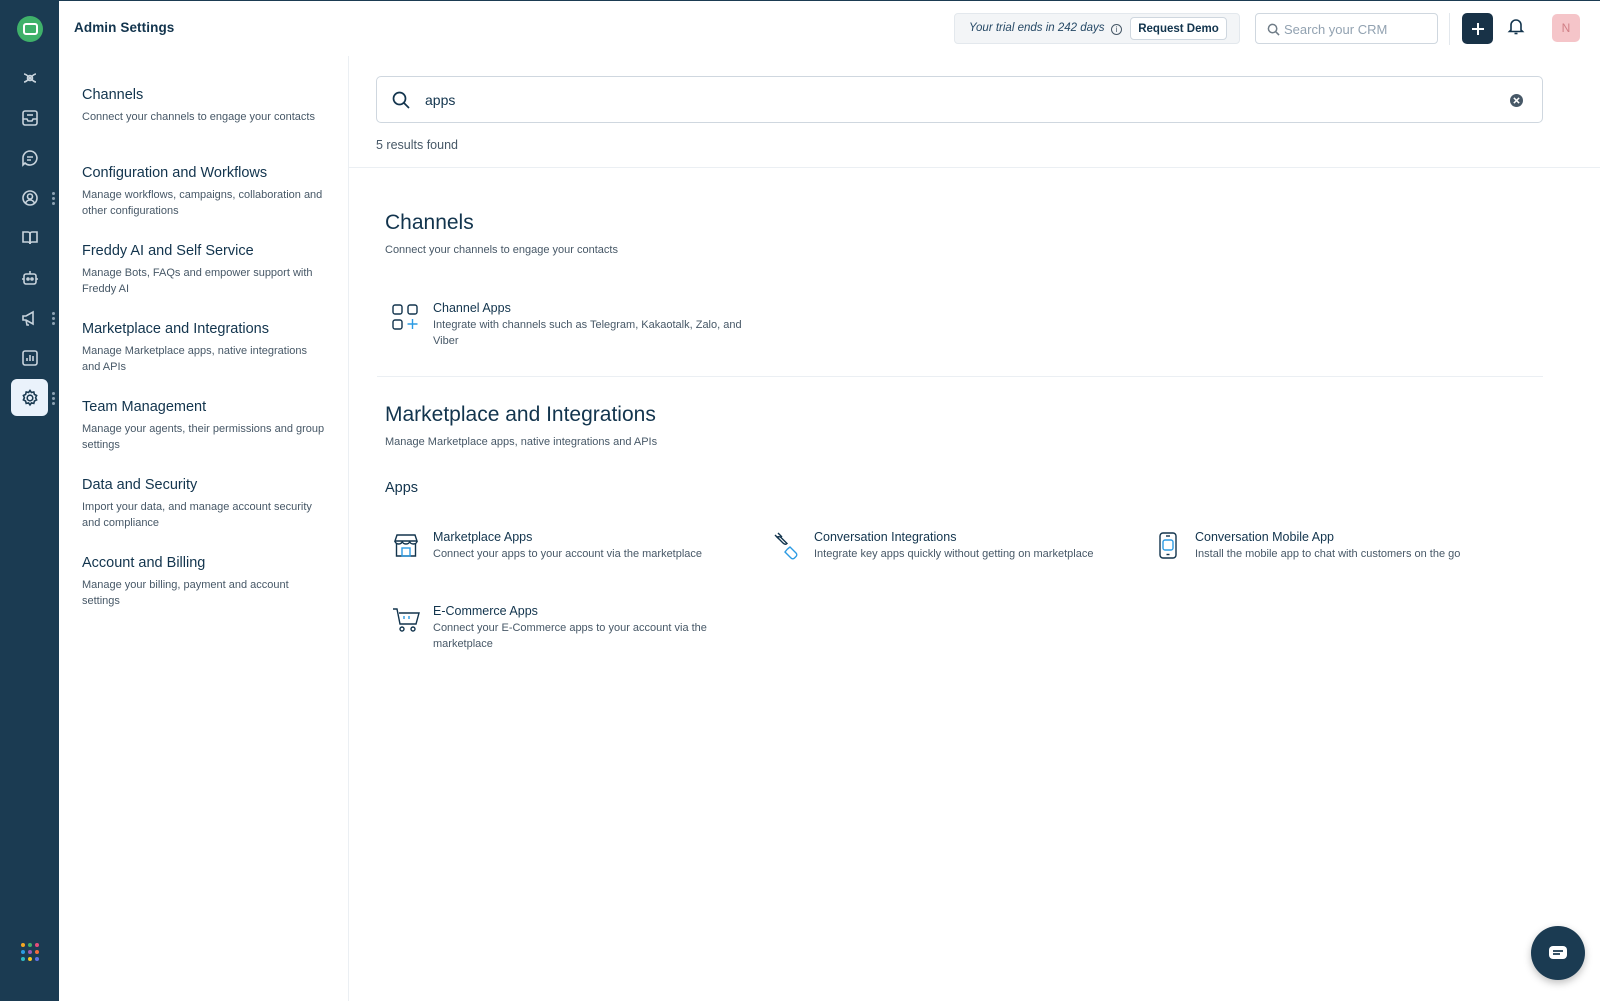 The image size is (1600, 1001). Describe the element at coordinates (140, 485) in the screenshot. I see `nav-item-title: Data and Security` at that location.